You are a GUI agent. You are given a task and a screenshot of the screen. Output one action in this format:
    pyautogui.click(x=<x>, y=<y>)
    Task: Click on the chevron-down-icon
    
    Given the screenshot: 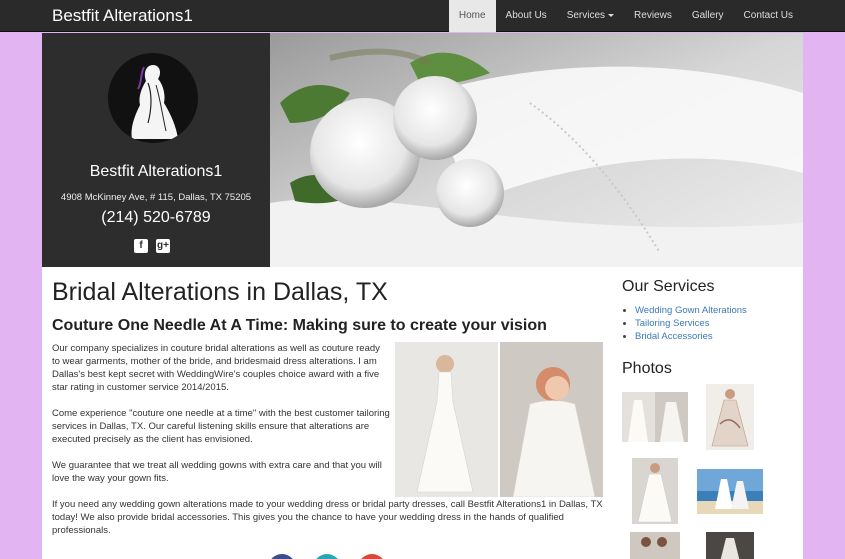 What is the action you would take?
    pyautogui.click(x=611, y=15)
    